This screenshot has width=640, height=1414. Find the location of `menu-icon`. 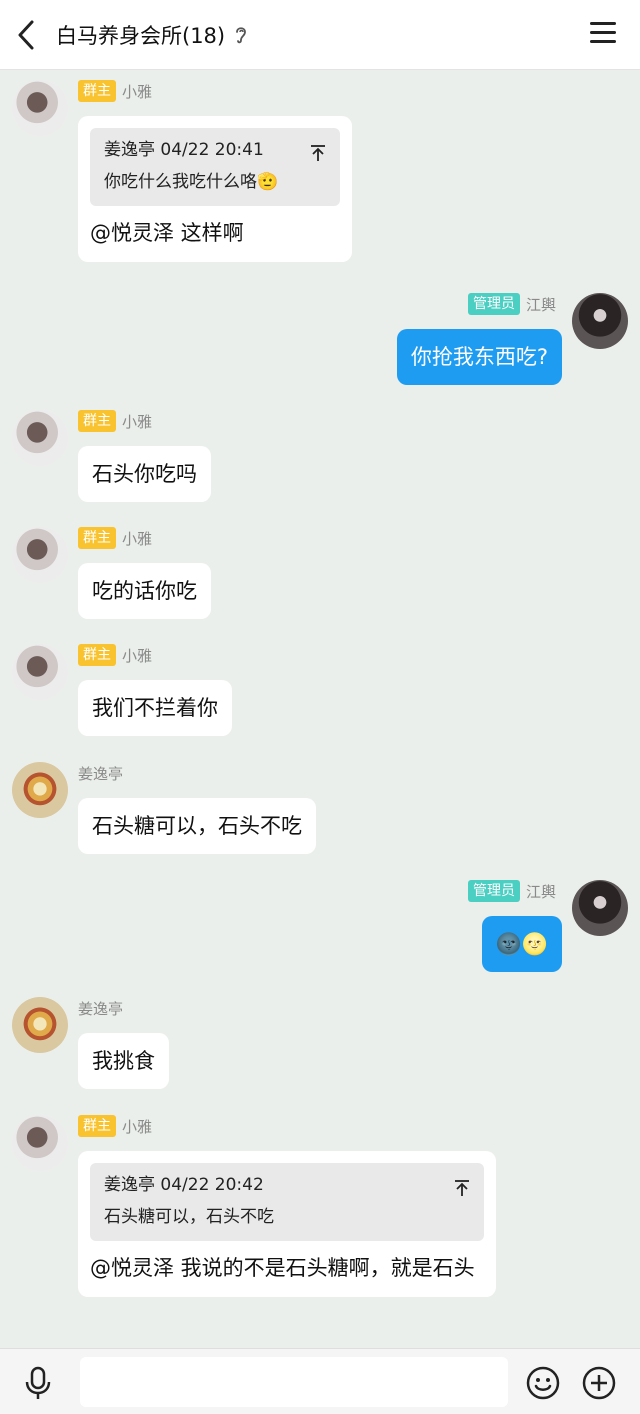

menu-icon is located at coordinates (603, 34).